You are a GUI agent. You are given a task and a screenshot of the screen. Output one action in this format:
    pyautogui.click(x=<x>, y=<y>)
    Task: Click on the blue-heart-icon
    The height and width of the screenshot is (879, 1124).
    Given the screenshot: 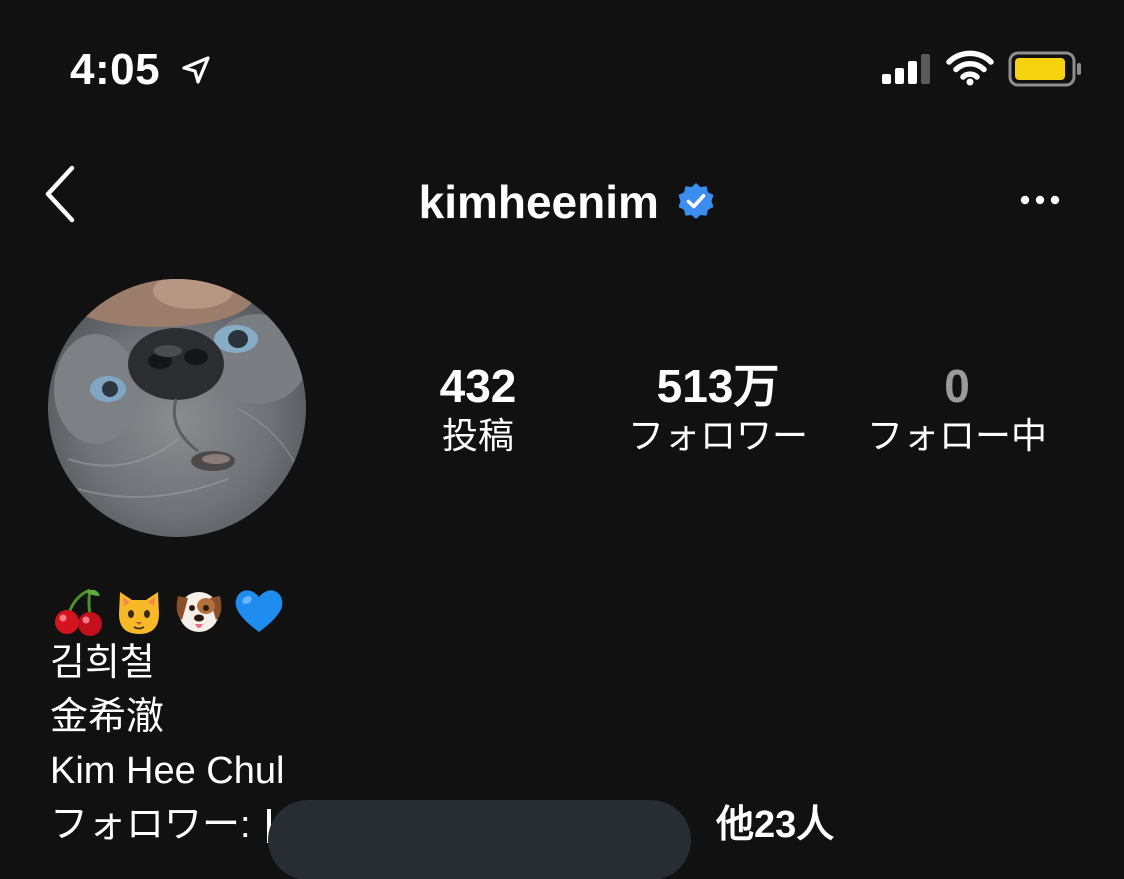 What is the action you would take?
    pyautogui.click(x=259, y=611)
    